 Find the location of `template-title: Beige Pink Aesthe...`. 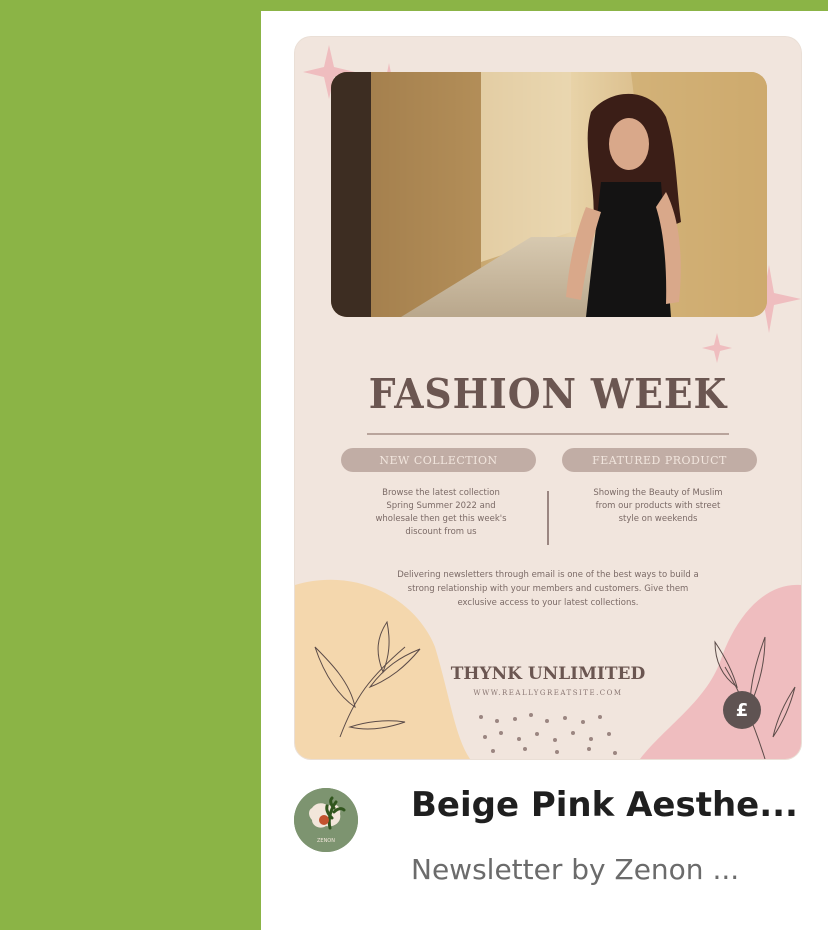

template-title: Beige Pink Aesthe... is located at coordinates (611, 805).